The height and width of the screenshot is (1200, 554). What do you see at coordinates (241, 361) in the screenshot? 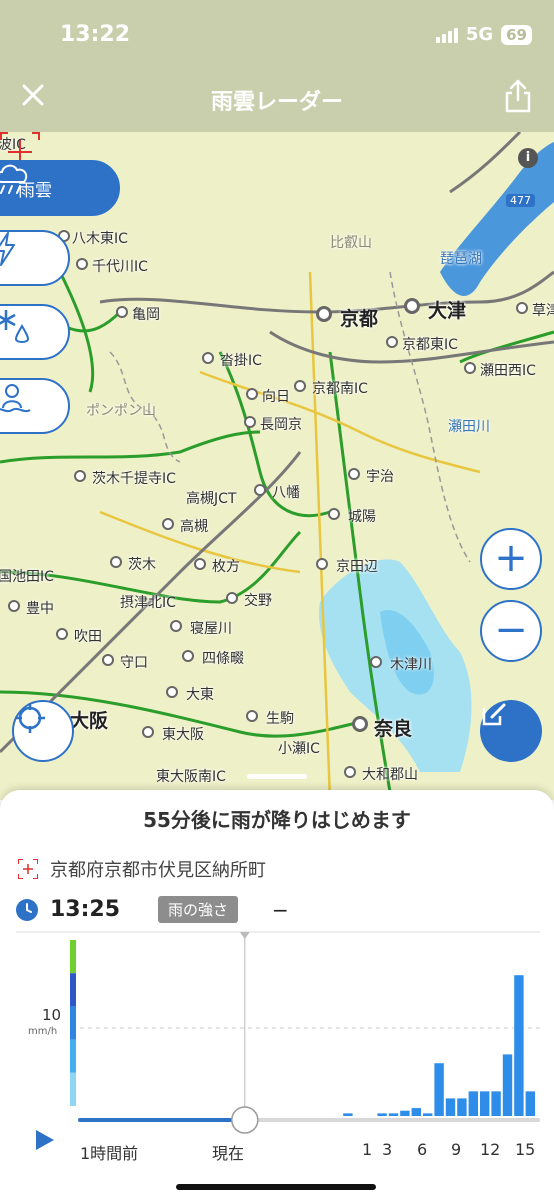
I see `map-label: 沓掛IC` at bounding box center [241, 361].